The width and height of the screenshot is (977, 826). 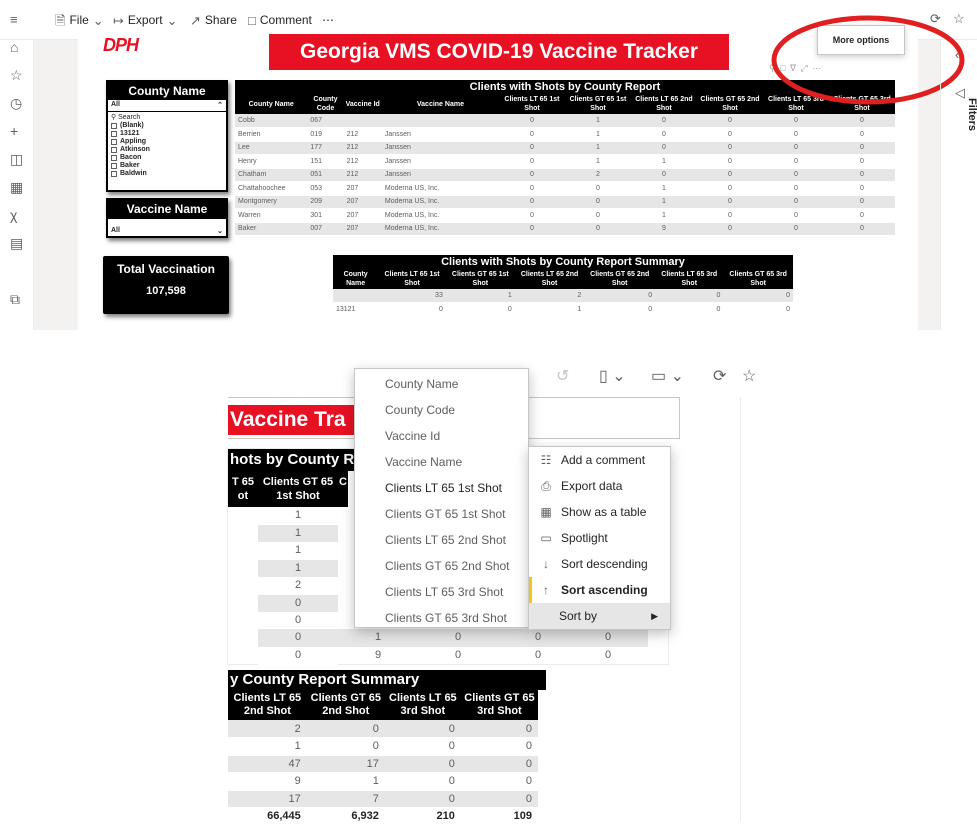 I want to click on context-menu-item: ↑ Sort ascending, so click(x=599, y=590).